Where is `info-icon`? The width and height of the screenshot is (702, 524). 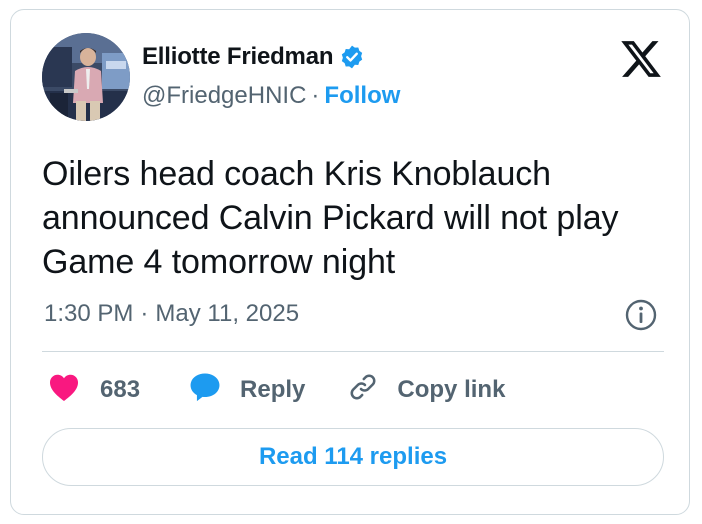
info-icon is located at coordinates (641, 315).